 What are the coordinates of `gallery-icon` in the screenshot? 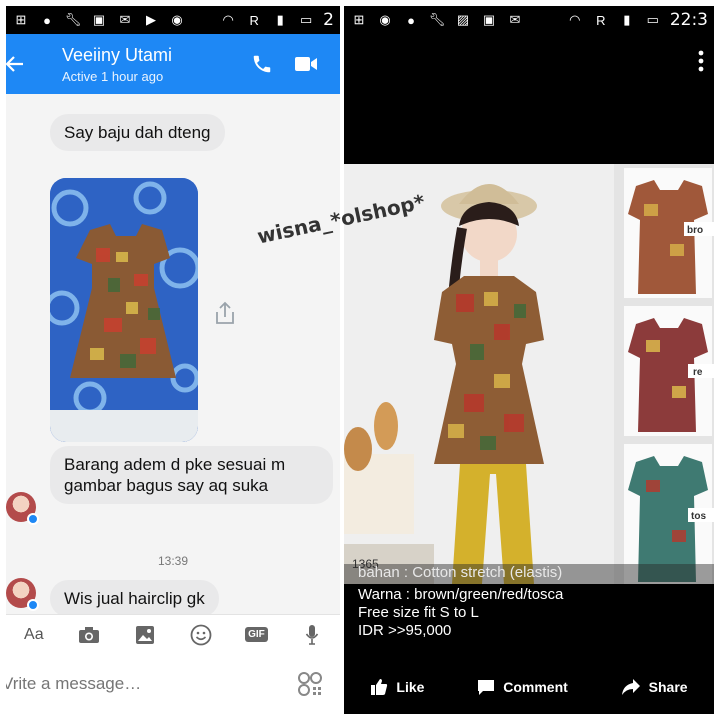 It's located at (145, 635).